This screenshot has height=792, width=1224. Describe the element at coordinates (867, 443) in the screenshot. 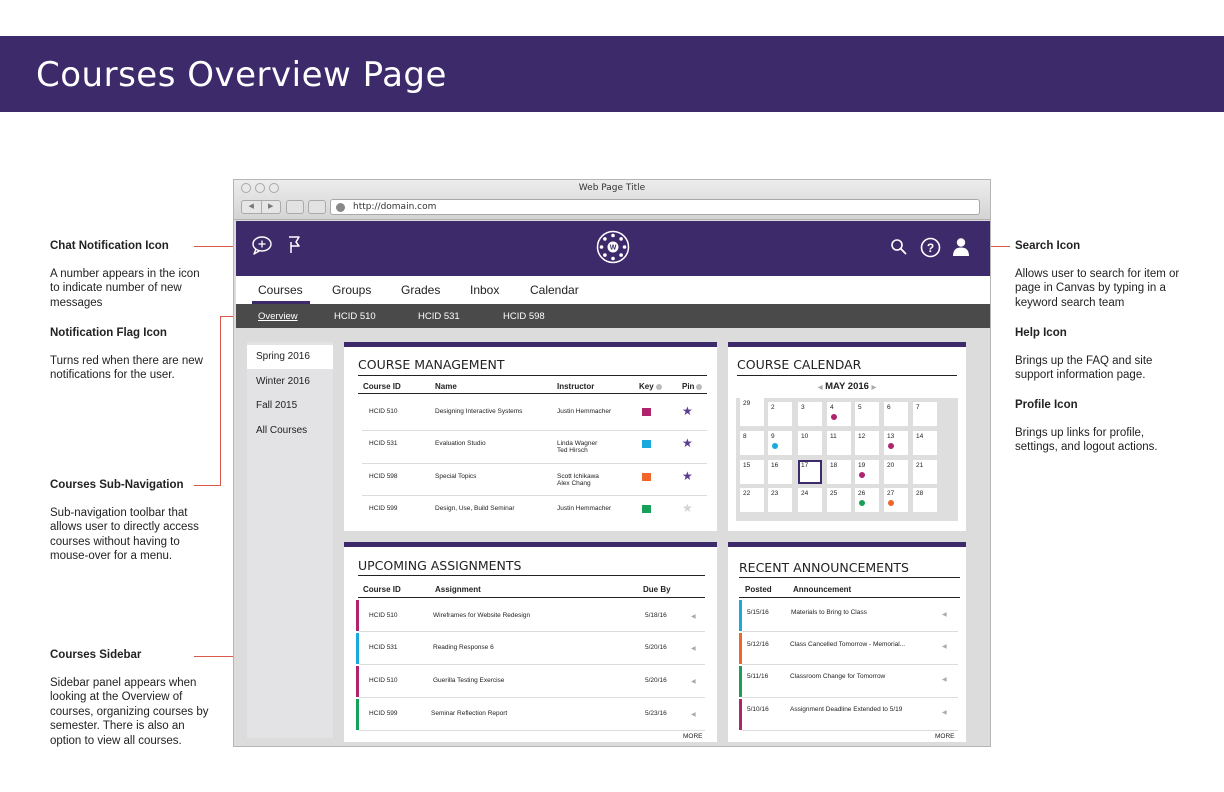

I see `calendar-day: 12` at that location.